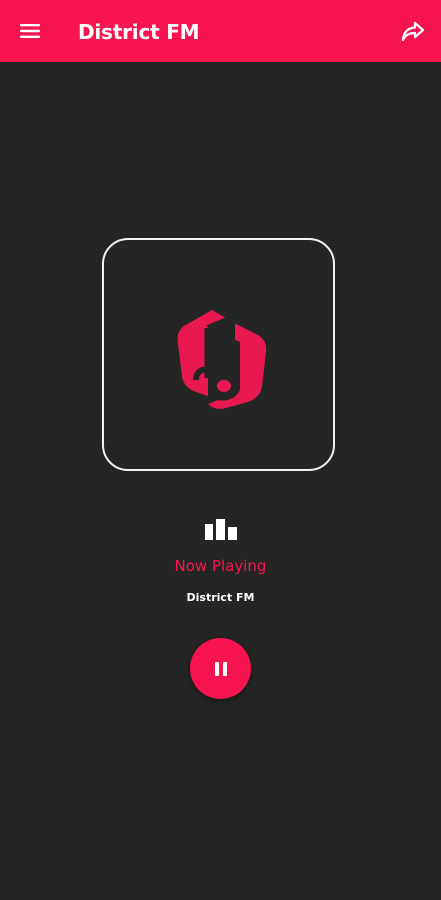 This screenshot has width=441, height=900. I want to click on share-arrow-icon, so click(413, 31).